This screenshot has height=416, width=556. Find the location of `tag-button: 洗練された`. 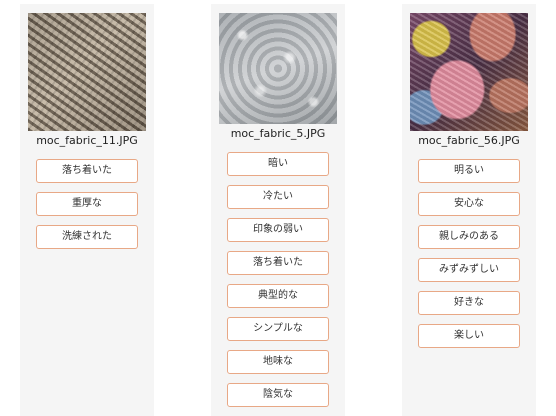

tag-button: 洗練された is located at coordinates (87, 237).